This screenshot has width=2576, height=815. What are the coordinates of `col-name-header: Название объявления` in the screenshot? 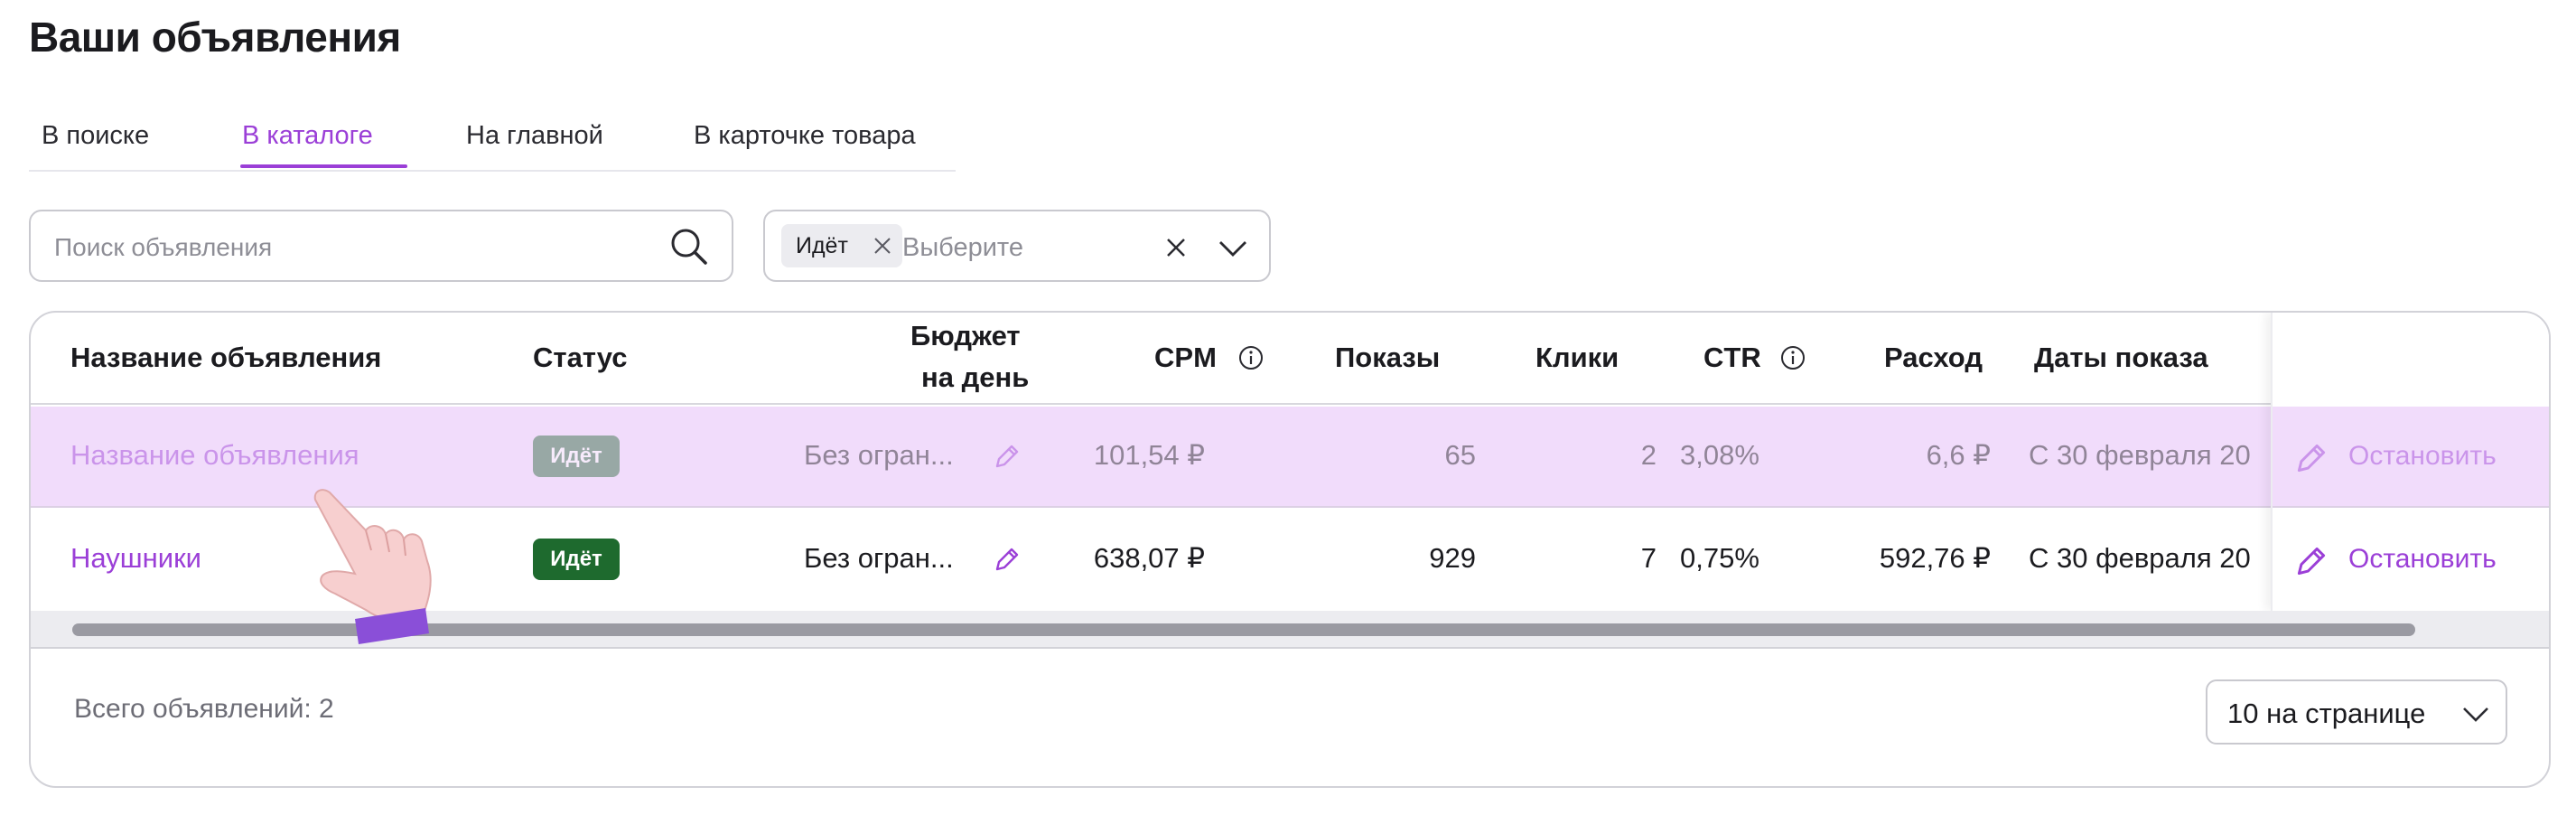 It's located at (225, 358).